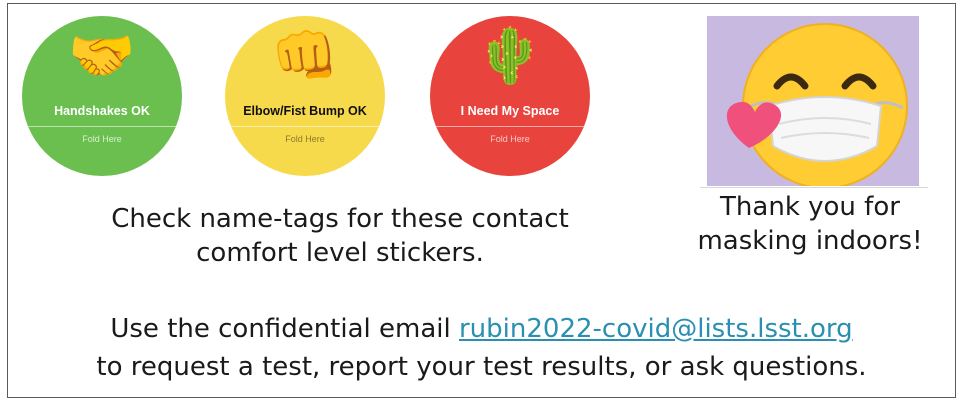 This screenshot has width=963, height=401. I want to click on sticker-label: Handshakes OK, so click(102, 111).